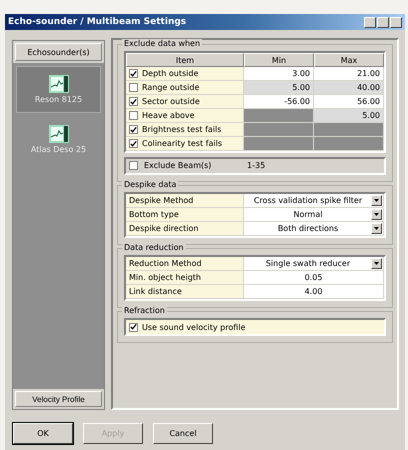 The image size is (408, 450). What do you see at coordinates (349, 88) in the screenshot?
I see `value-cell: 40.00` at bounding box center [349, 88].